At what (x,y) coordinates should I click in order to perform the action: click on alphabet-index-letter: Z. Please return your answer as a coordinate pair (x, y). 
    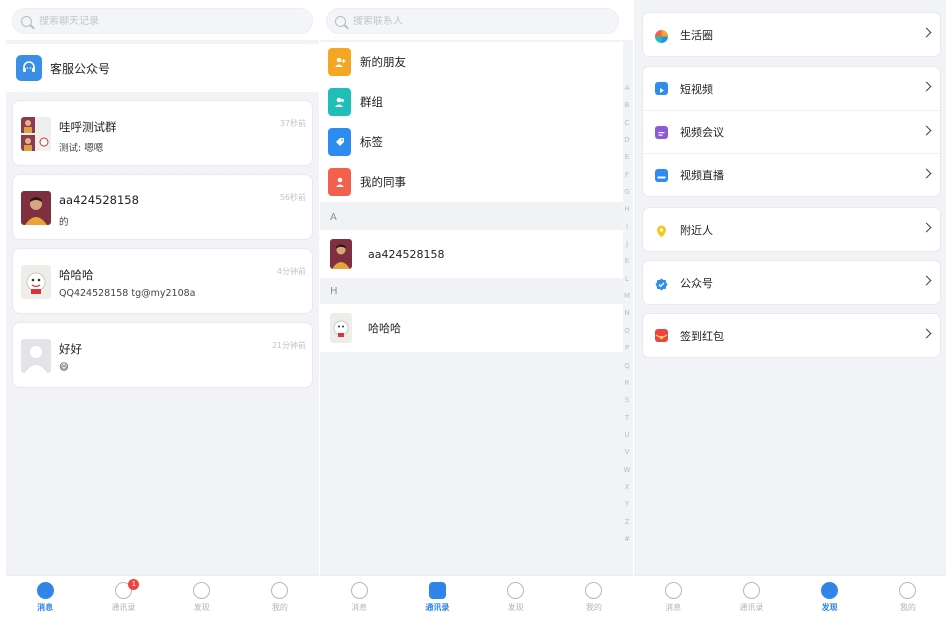
    Looking at the image, I should click on (627, 522).